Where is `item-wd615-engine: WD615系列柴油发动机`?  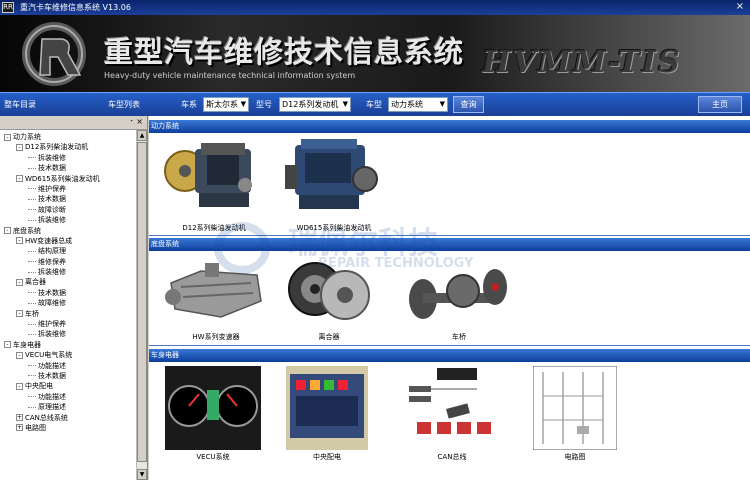
item-wd615-engine: WD615系列柴油发动机 is located at coordinates (334, 184).